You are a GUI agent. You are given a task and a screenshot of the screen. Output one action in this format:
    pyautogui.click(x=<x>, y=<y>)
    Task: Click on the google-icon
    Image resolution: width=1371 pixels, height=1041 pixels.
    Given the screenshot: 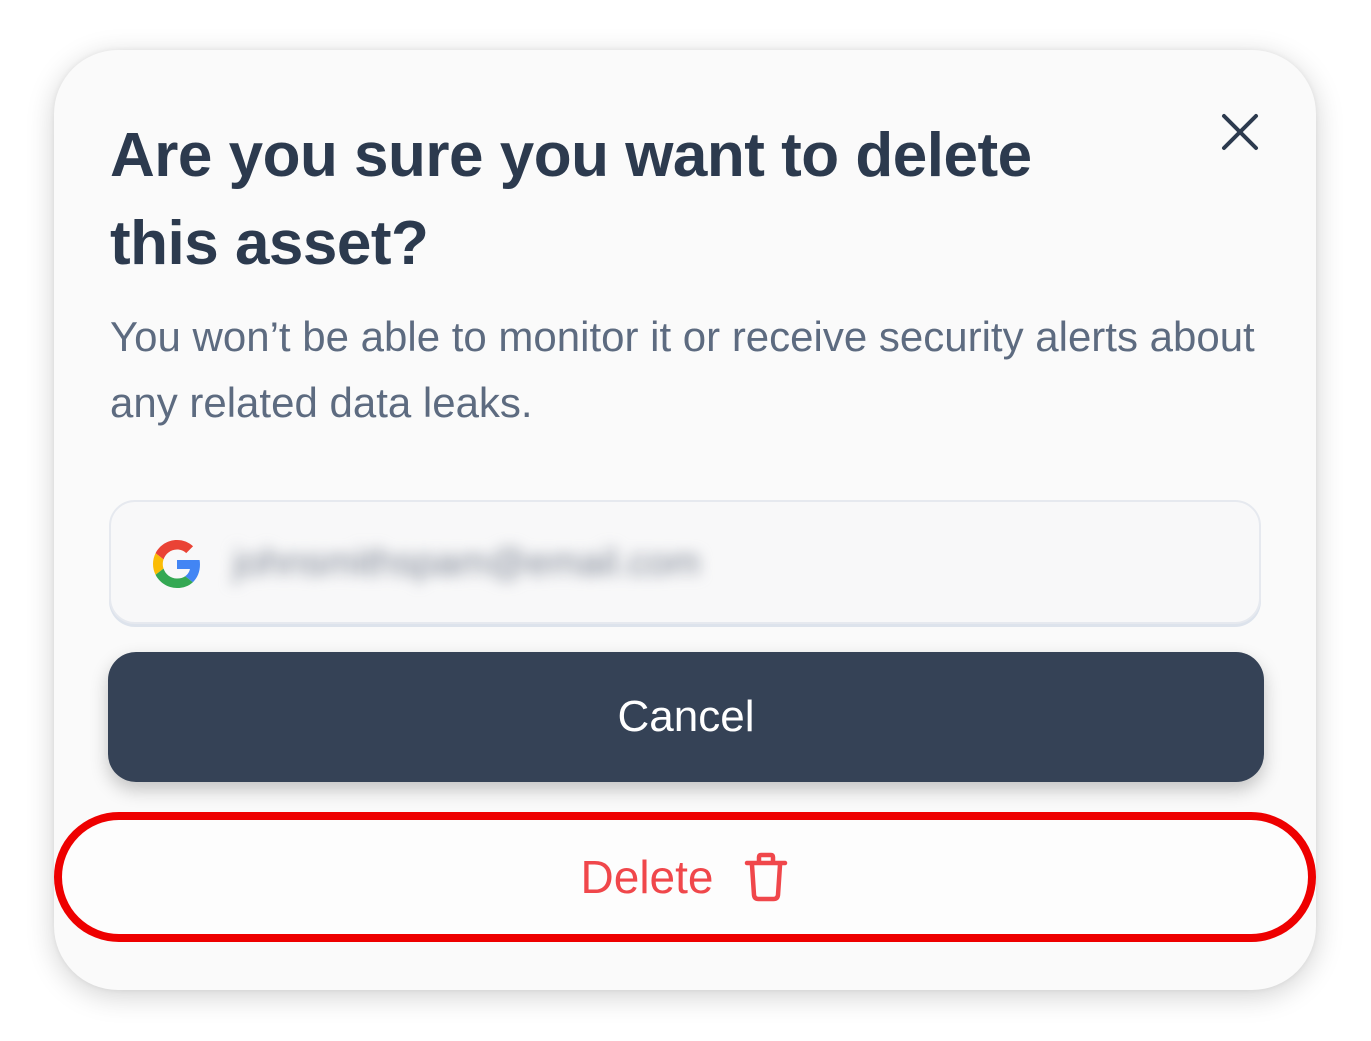 What is the action you would take?
    pyautogui.click(x=177, y=564)
    